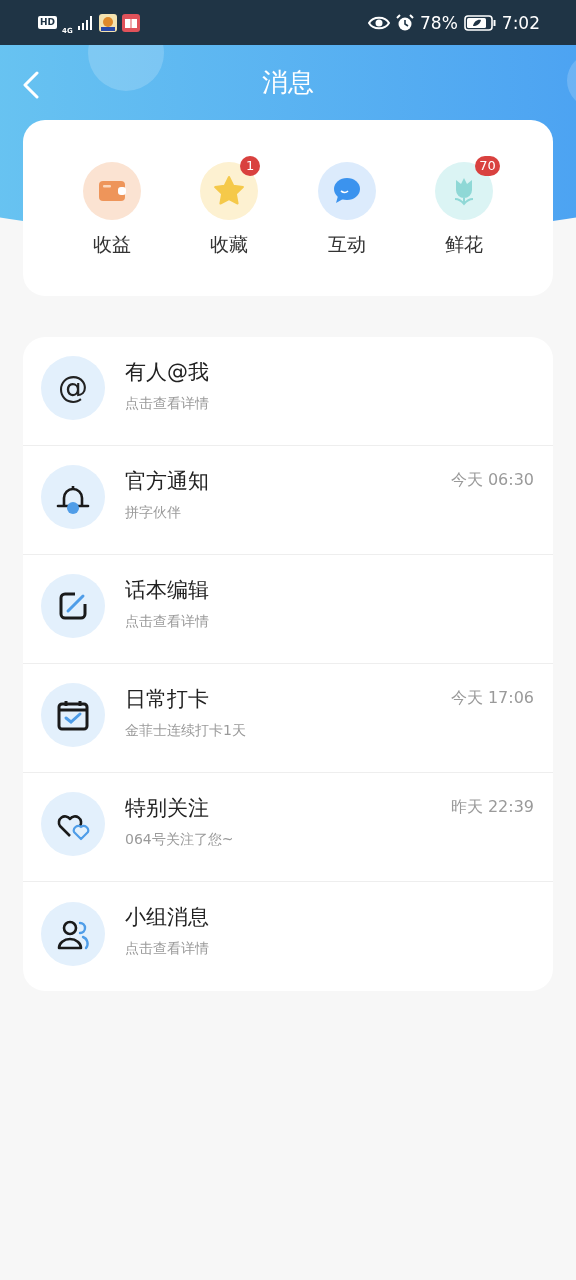 The width and height of the screenshot is (576, 1280). I want to click on quick-action-label: 收益, so click(111, 244).